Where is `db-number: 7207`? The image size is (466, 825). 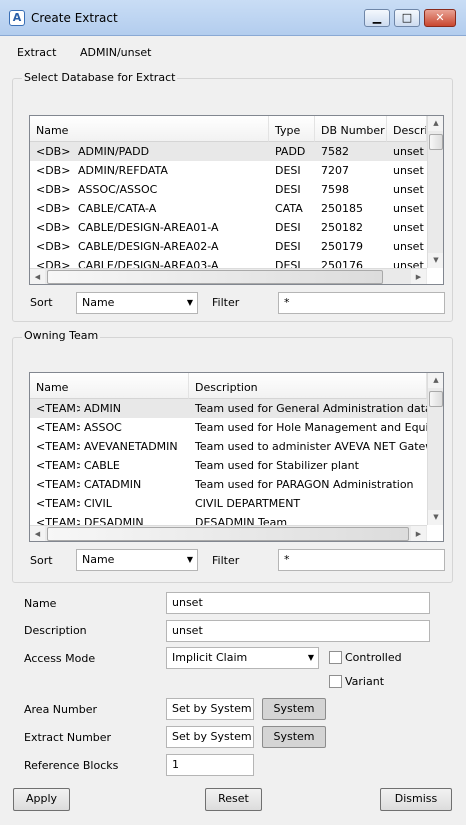
db-number: 7207 is located at coordinates (335, 170).